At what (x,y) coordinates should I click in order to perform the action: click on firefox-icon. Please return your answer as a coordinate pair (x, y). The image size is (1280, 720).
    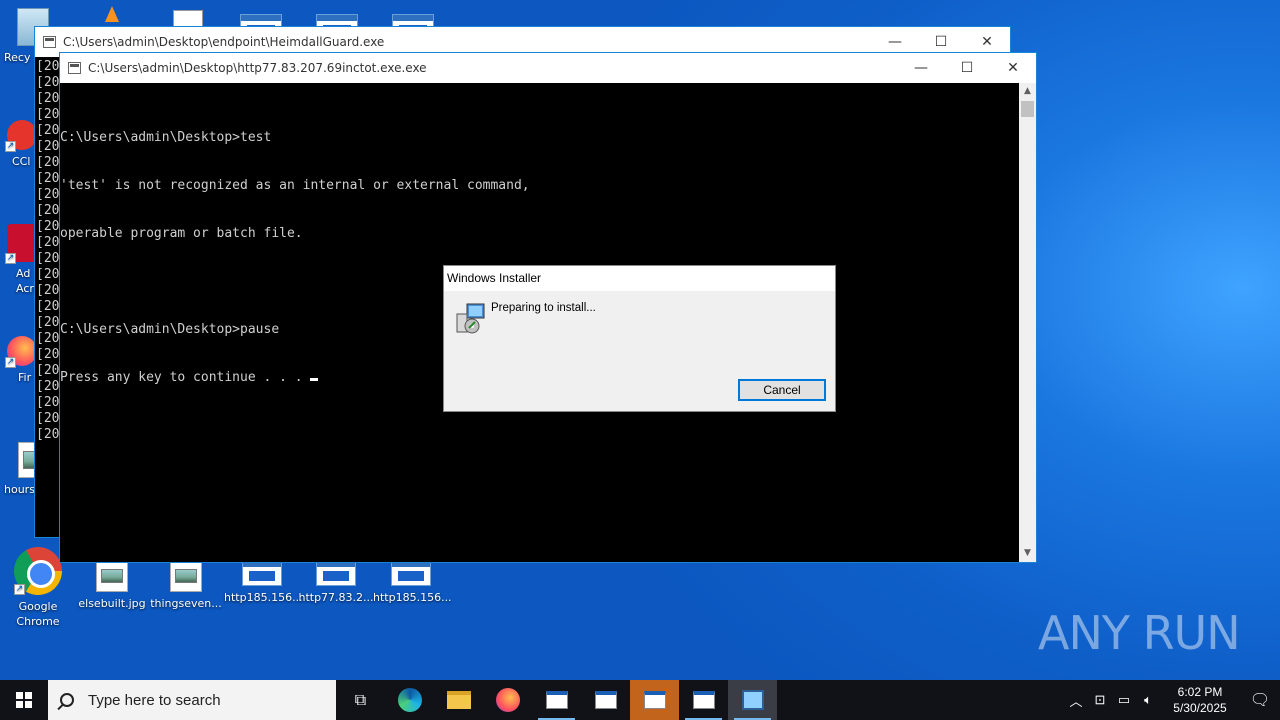
    Looking at the image, I should click on (507, 700).